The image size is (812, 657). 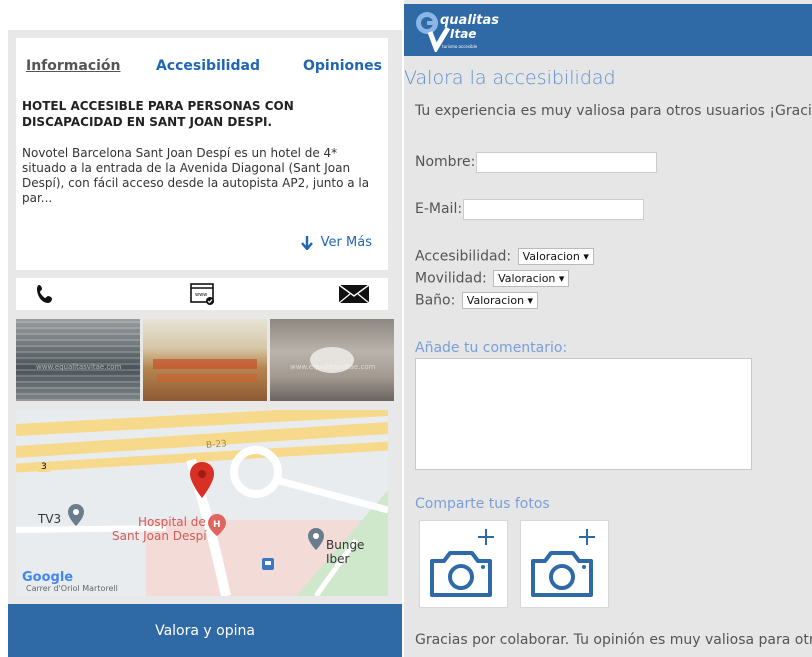 What do you see at coordinates (216, 445) in the screenshot?
I see `road-b23-label: B-23` at bounding box center [216, 445].